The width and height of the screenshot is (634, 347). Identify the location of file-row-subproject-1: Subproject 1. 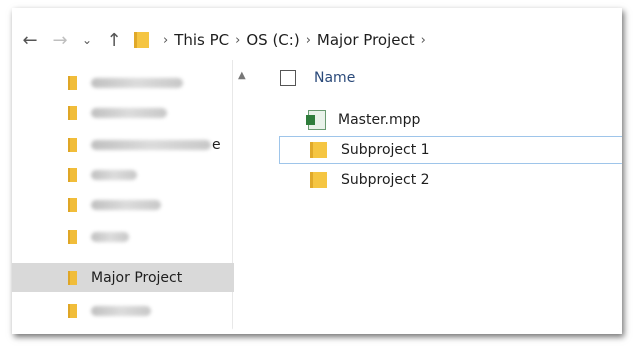
(450, 150).